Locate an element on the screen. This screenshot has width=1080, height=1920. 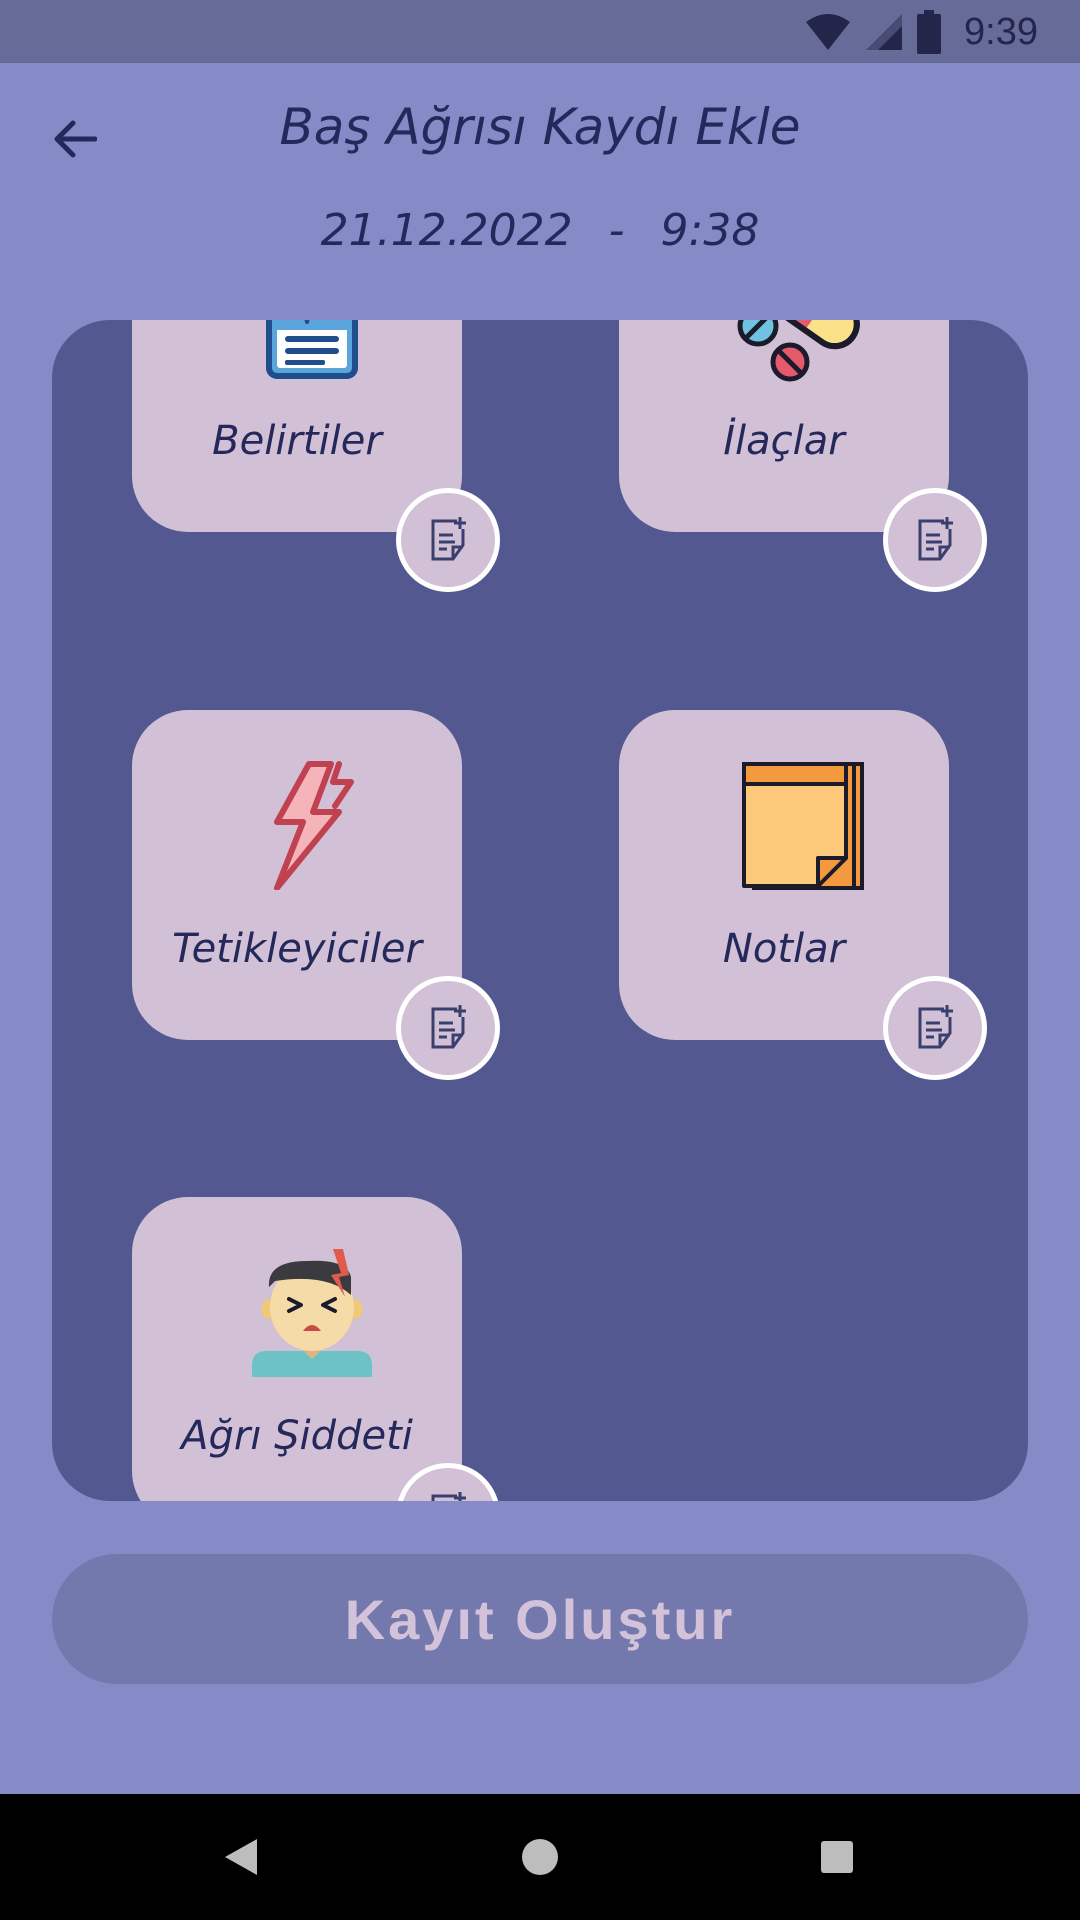
sticky-note-icon is located at coordinates (803, 826).